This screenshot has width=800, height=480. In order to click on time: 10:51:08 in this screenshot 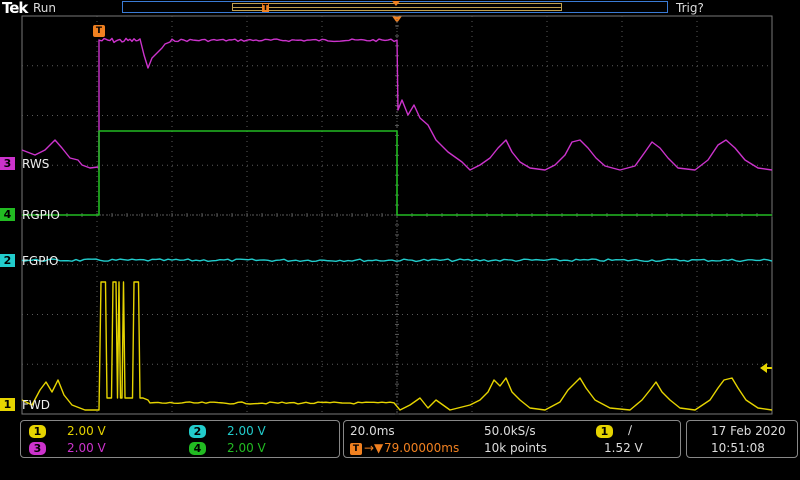, I will do `click(738, 448)`.